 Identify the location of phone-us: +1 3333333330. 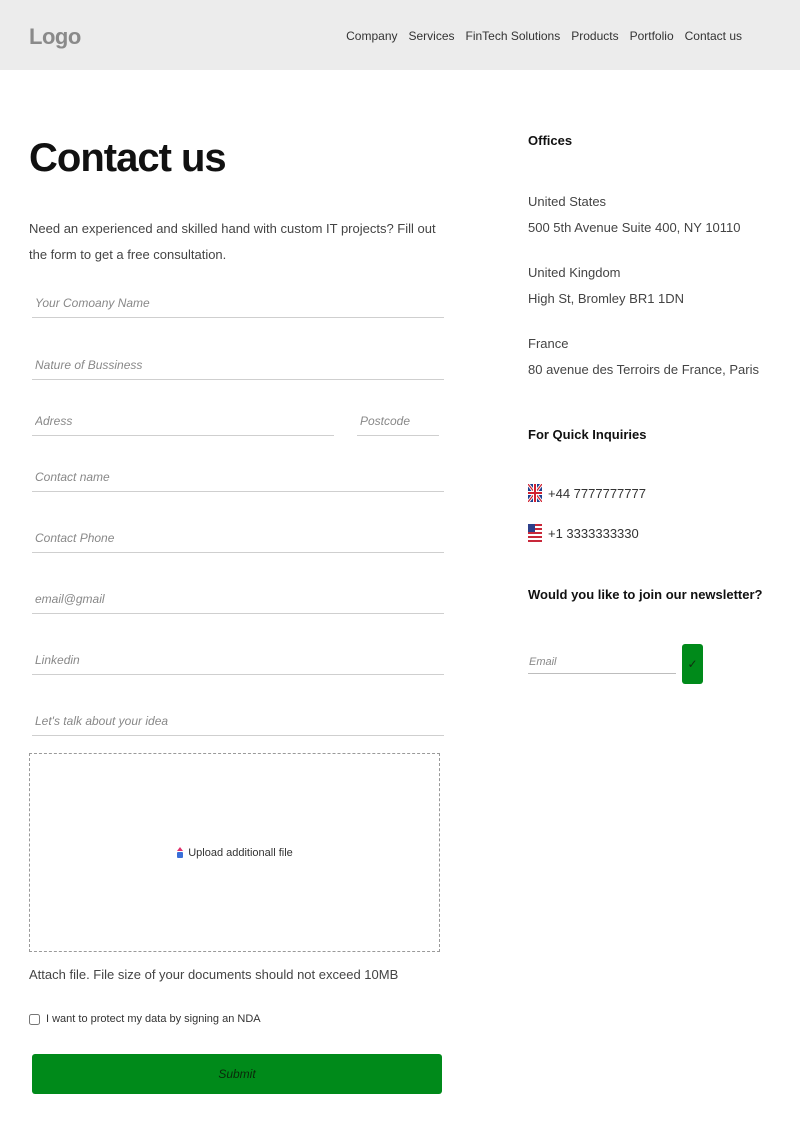
(583, 533).